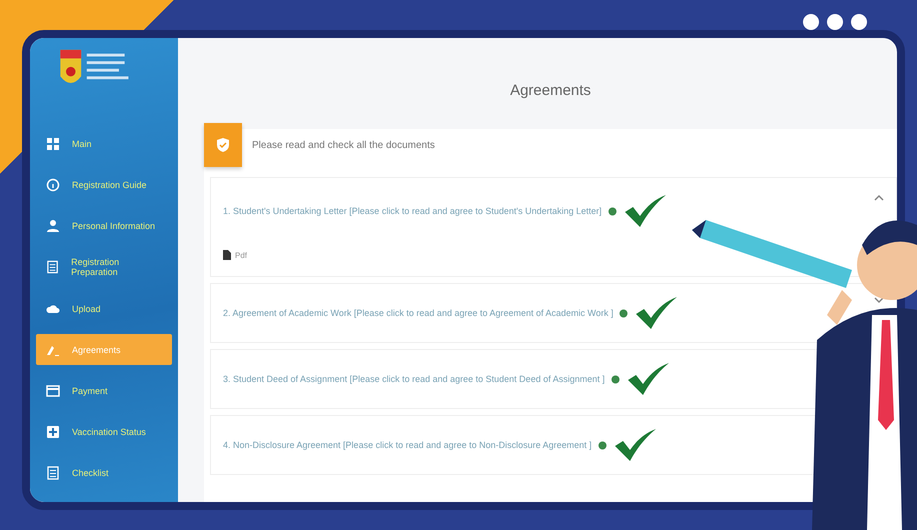 This screenshot has height=530, width=917. What do you see at coordinates (412, 211) in the screenshot?
I see `document-link: 1. Student's Undertaking Letter [Please click to read and agree to Student's Undertaking Letter]` at bounding box center [412, 211].